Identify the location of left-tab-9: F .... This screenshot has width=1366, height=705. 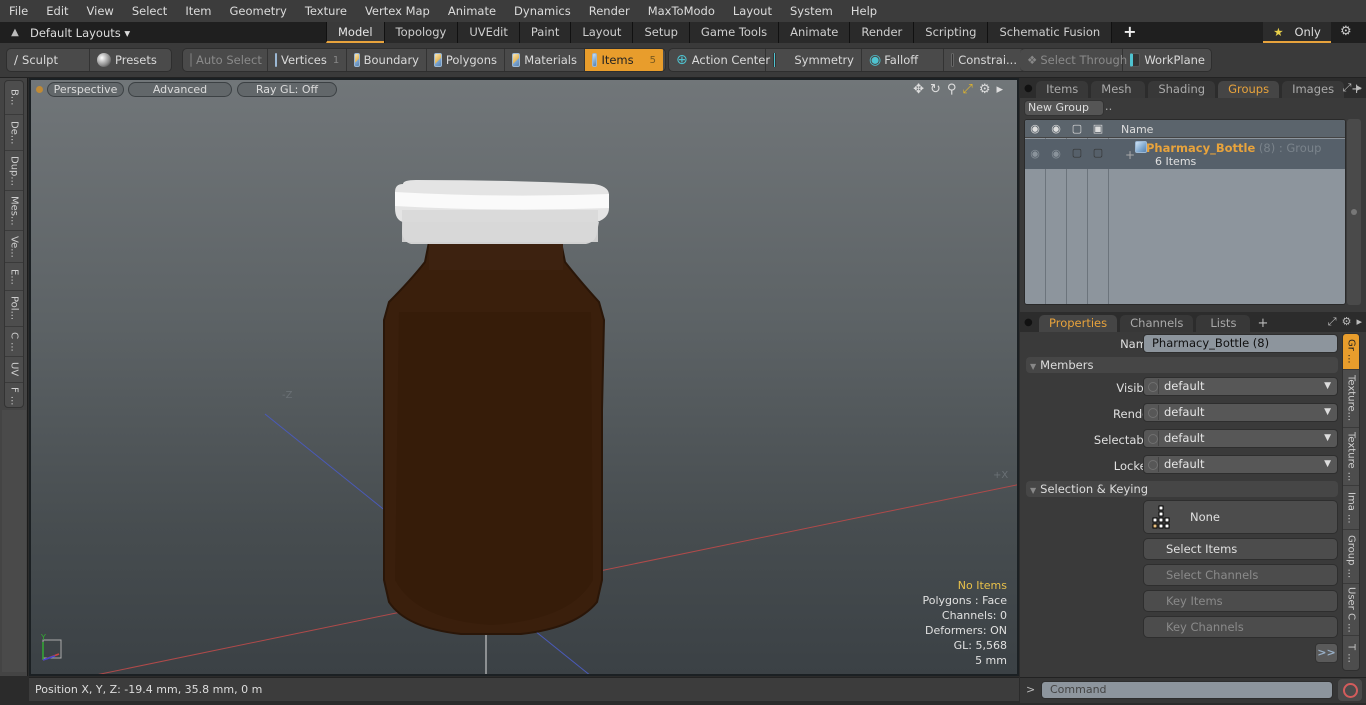
(14, 396).